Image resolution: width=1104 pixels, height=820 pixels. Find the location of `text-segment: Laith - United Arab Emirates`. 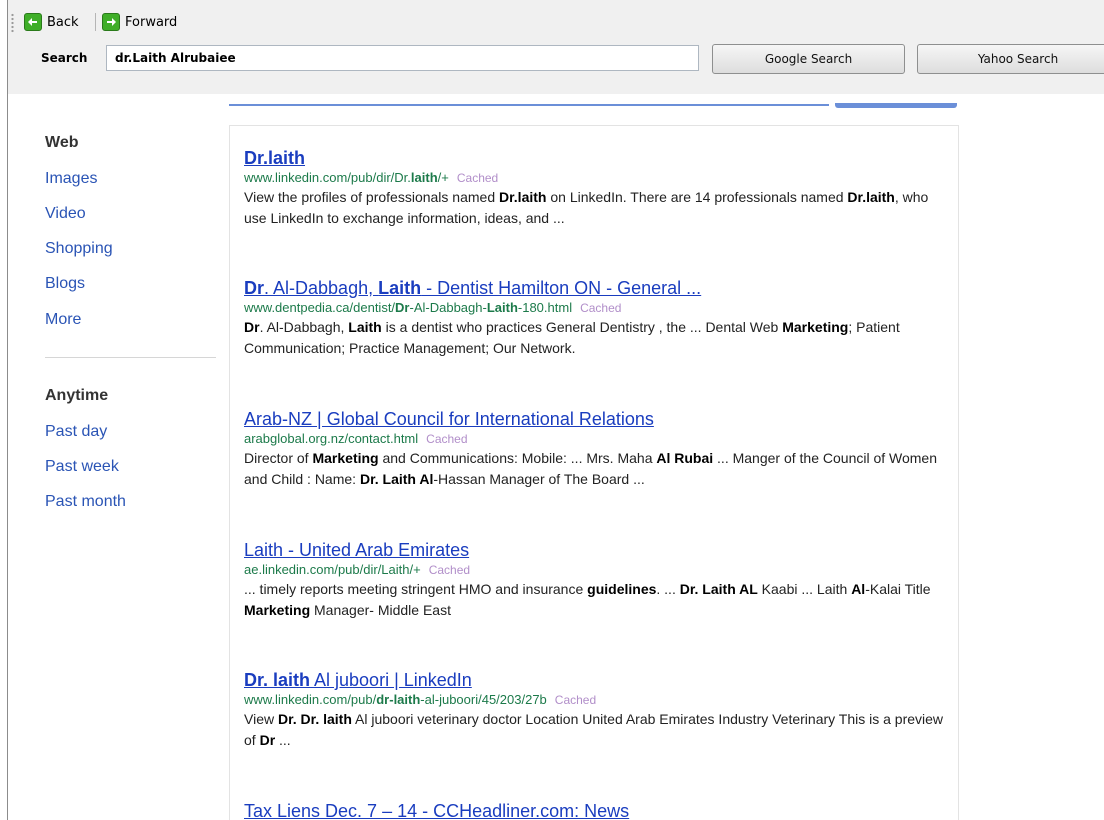

text-segment: Laith - United Arab Emirates is located at coordinates (357, 550).